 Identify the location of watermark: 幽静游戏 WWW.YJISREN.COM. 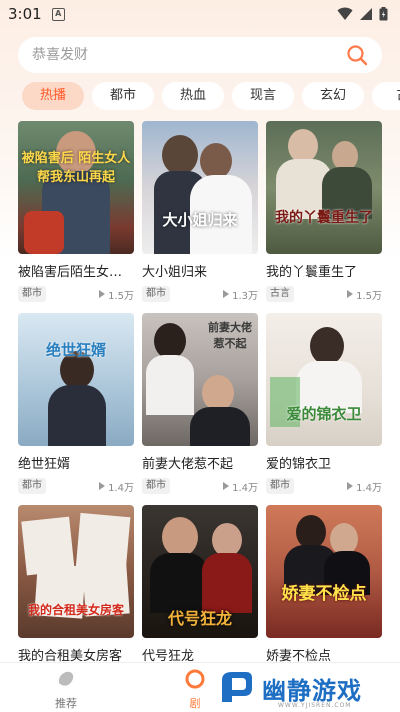
(308, 688).